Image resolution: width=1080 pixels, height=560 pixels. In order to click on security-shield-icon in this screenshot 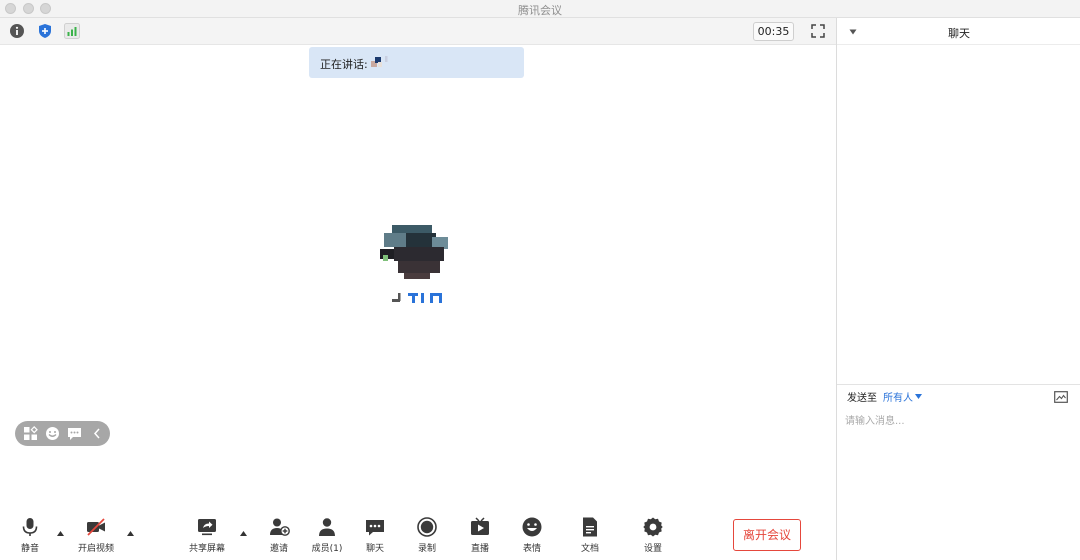, I will do `click(45, 31)`.